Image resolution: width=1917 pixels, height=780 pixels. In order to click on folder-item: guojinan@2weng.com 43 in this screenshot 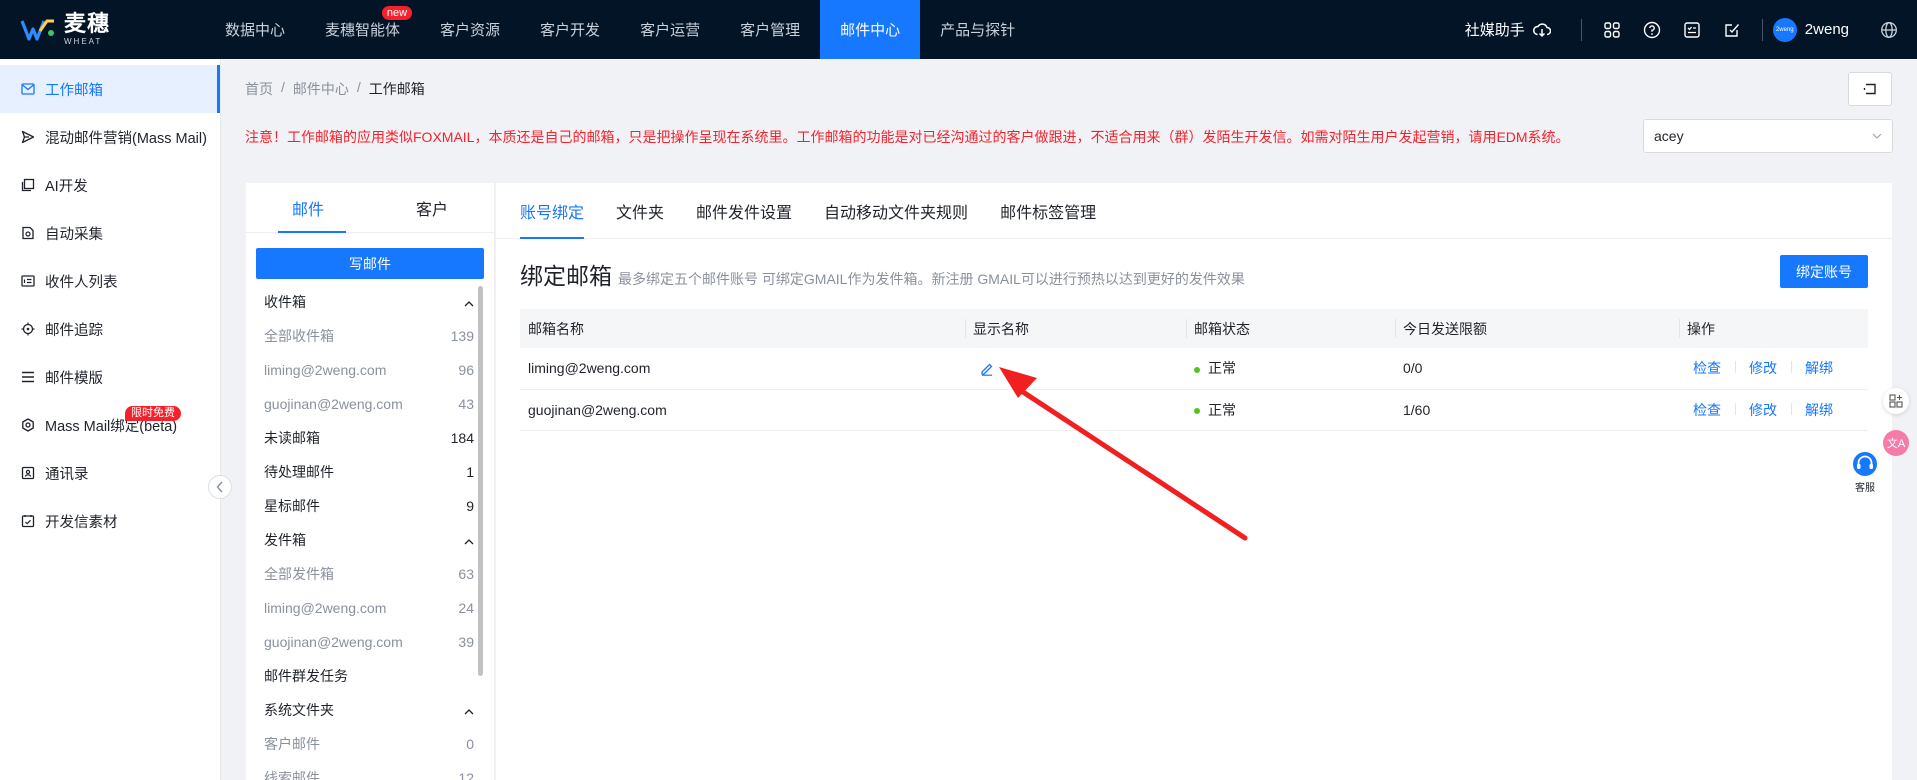, I will do `click(370, 404)`.